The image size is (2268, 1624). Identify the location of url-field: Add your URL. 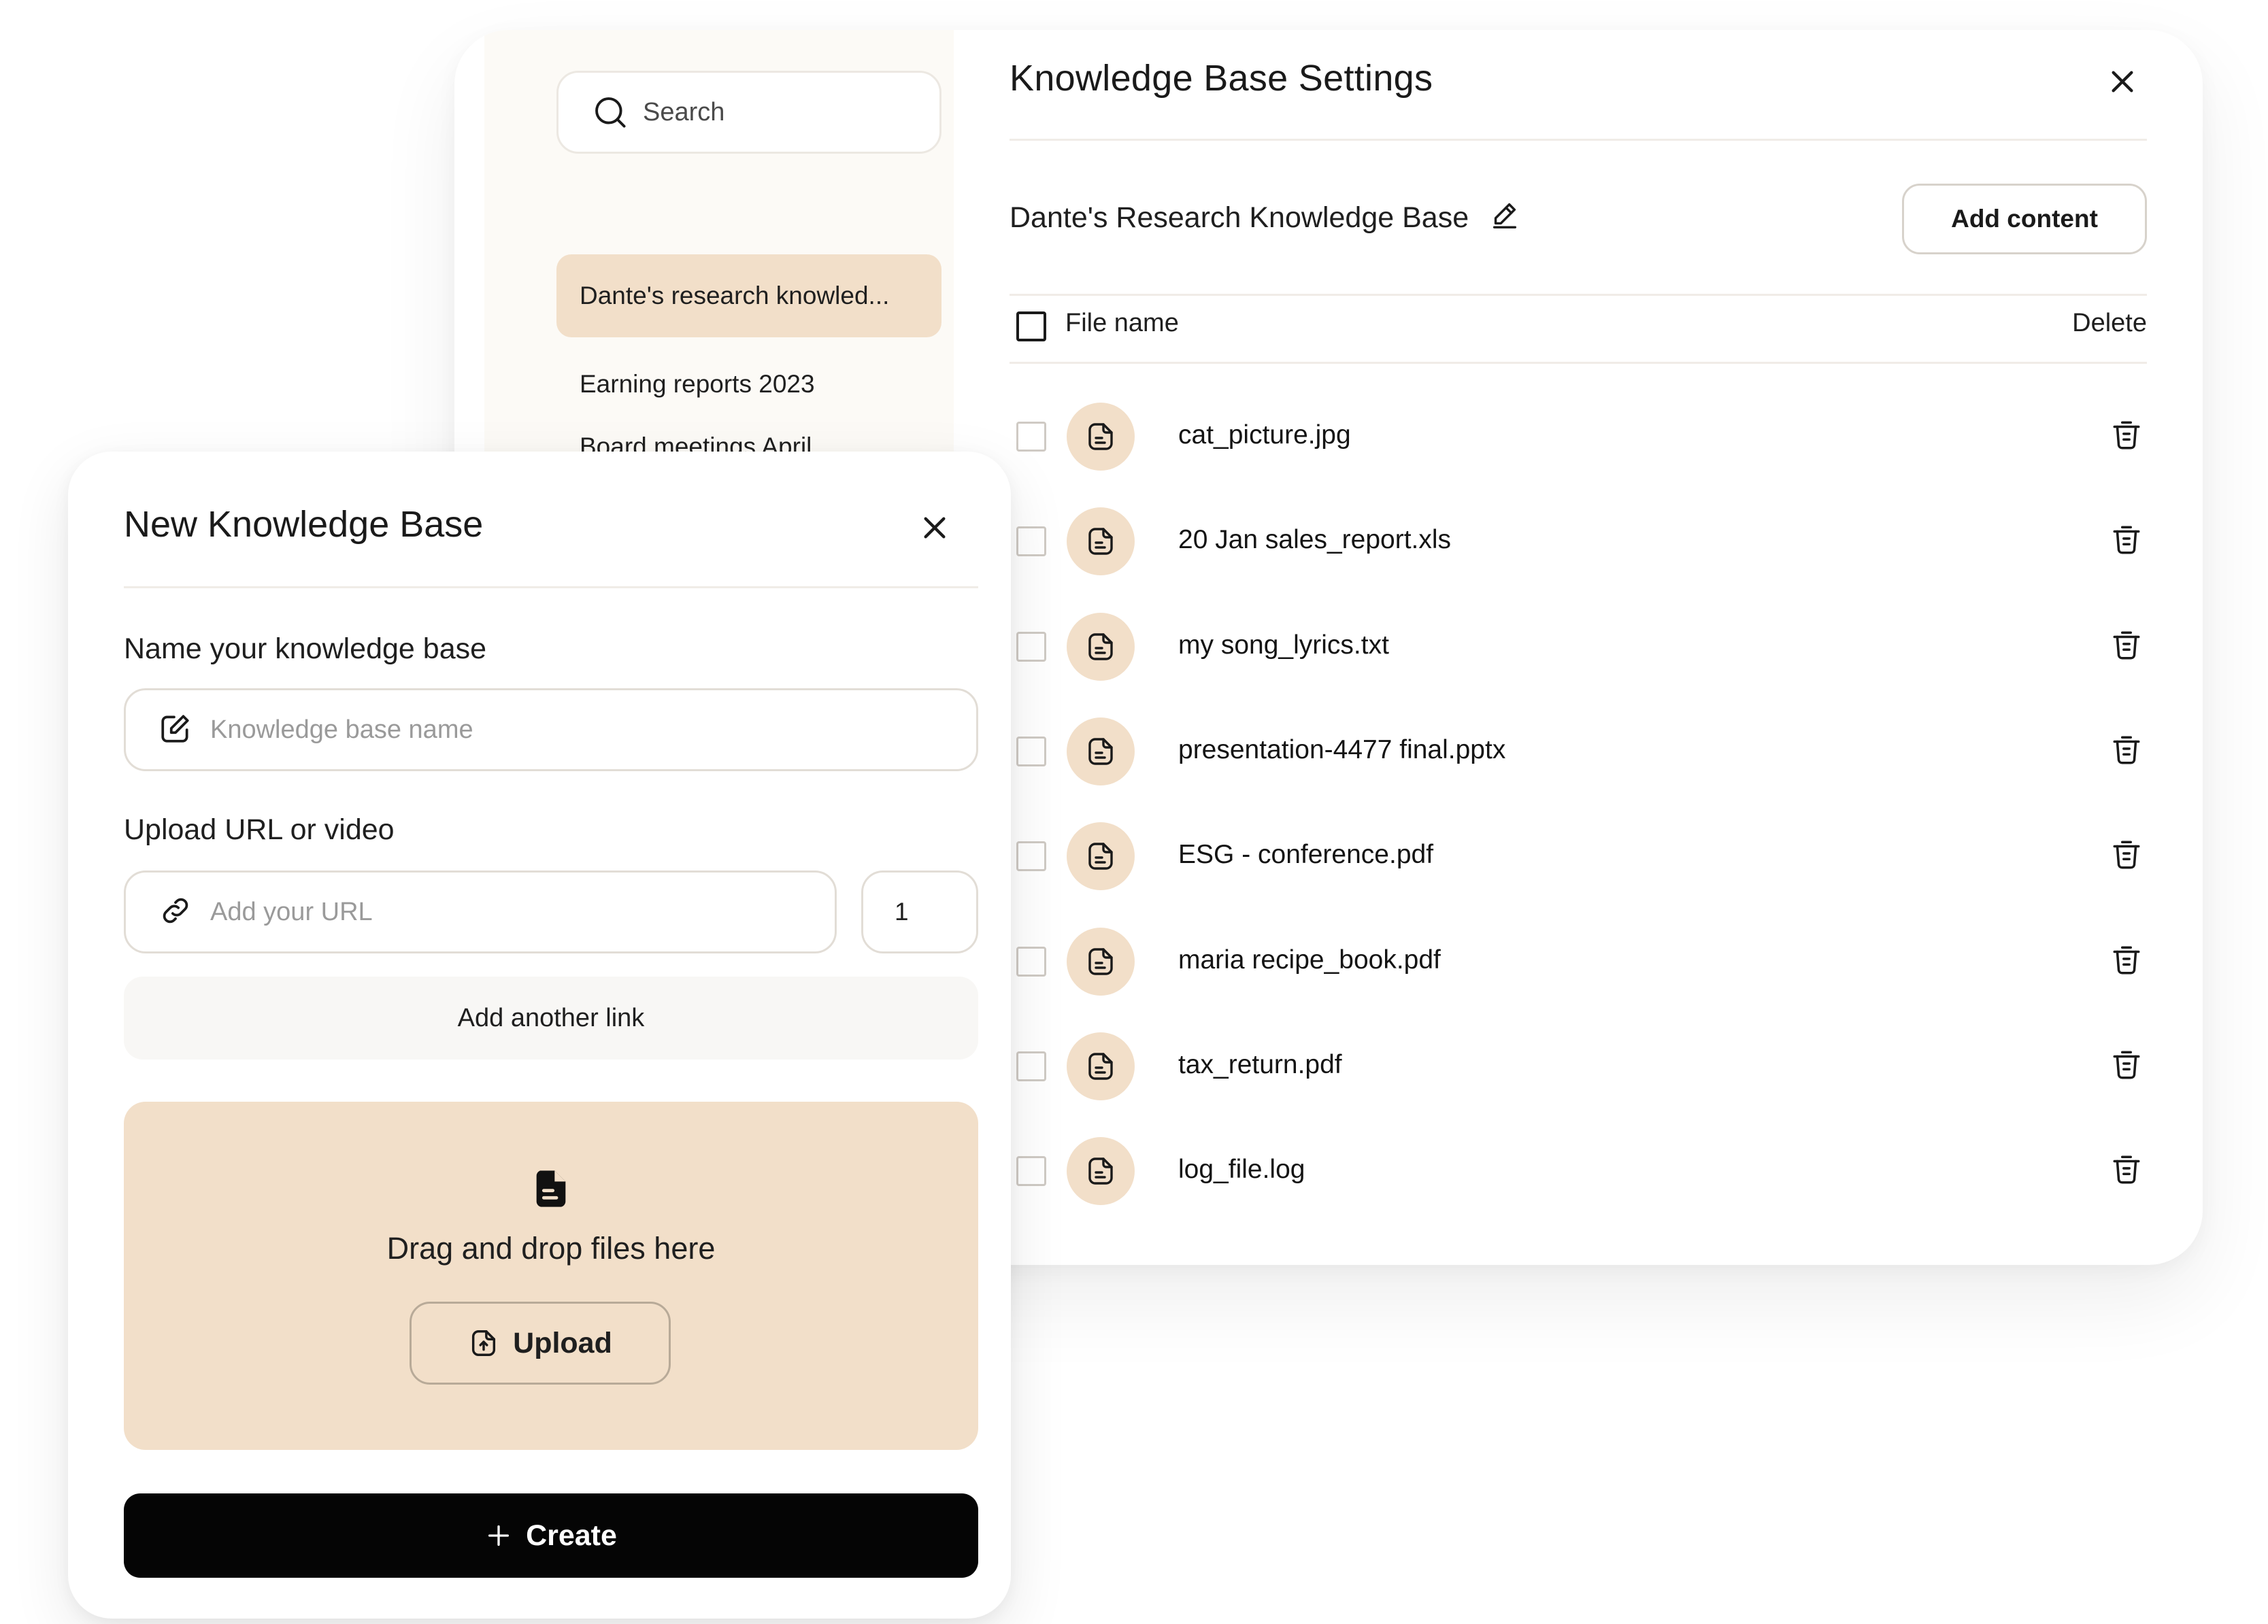
(481, 912).